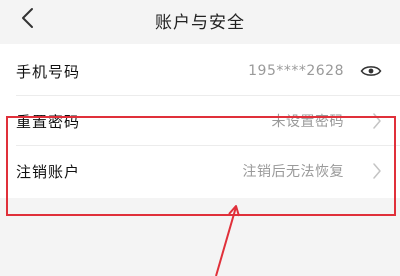 The image size is (400, 276). What do you see at coordinates (200, 23) in the screenshot?
I see `page-title: 账户与安全` at bounding box center [200, 23].